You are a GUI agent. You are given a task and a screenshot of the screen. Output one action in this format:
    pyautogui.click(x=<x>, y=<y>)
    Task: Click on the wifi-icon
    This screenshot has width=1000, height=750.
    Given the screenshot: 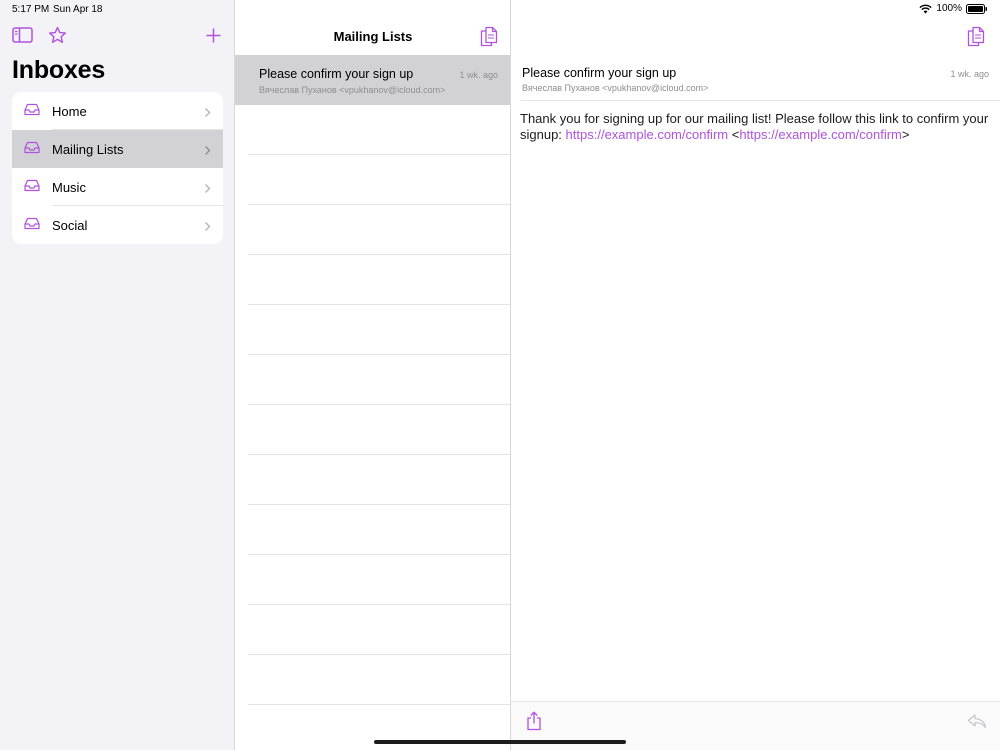 What is the action you would take?
    pyautogui.click(x=926, y=8)
    